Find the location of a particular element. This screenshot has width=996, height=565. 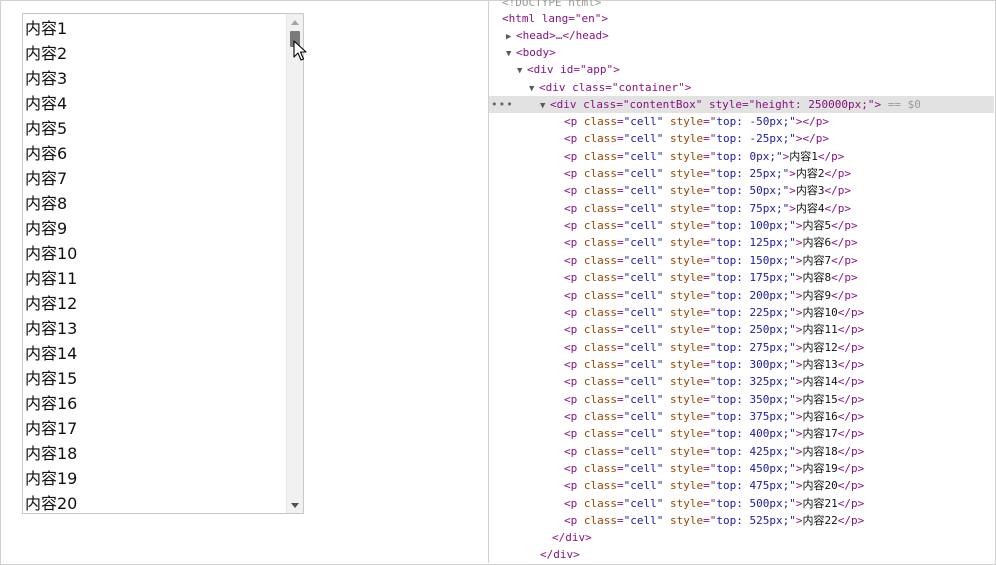

cell-top: 475px; is located at coordinates (769, 486).